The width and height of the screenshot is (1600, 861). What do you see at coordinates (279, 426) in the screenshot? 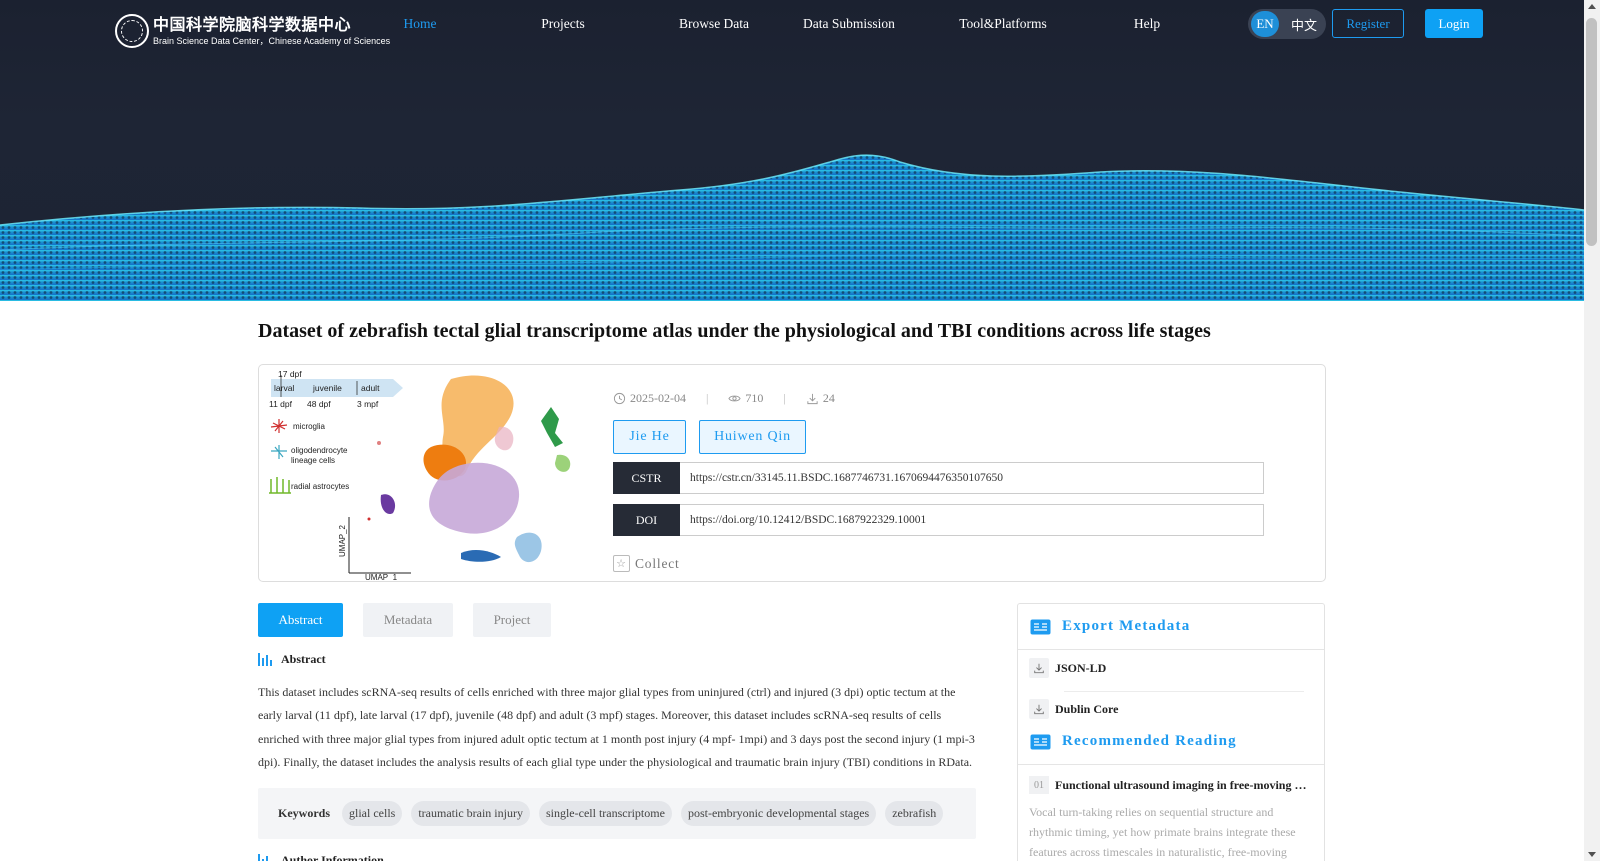
I see `microglia-icon` at bounding box center [279, 426].